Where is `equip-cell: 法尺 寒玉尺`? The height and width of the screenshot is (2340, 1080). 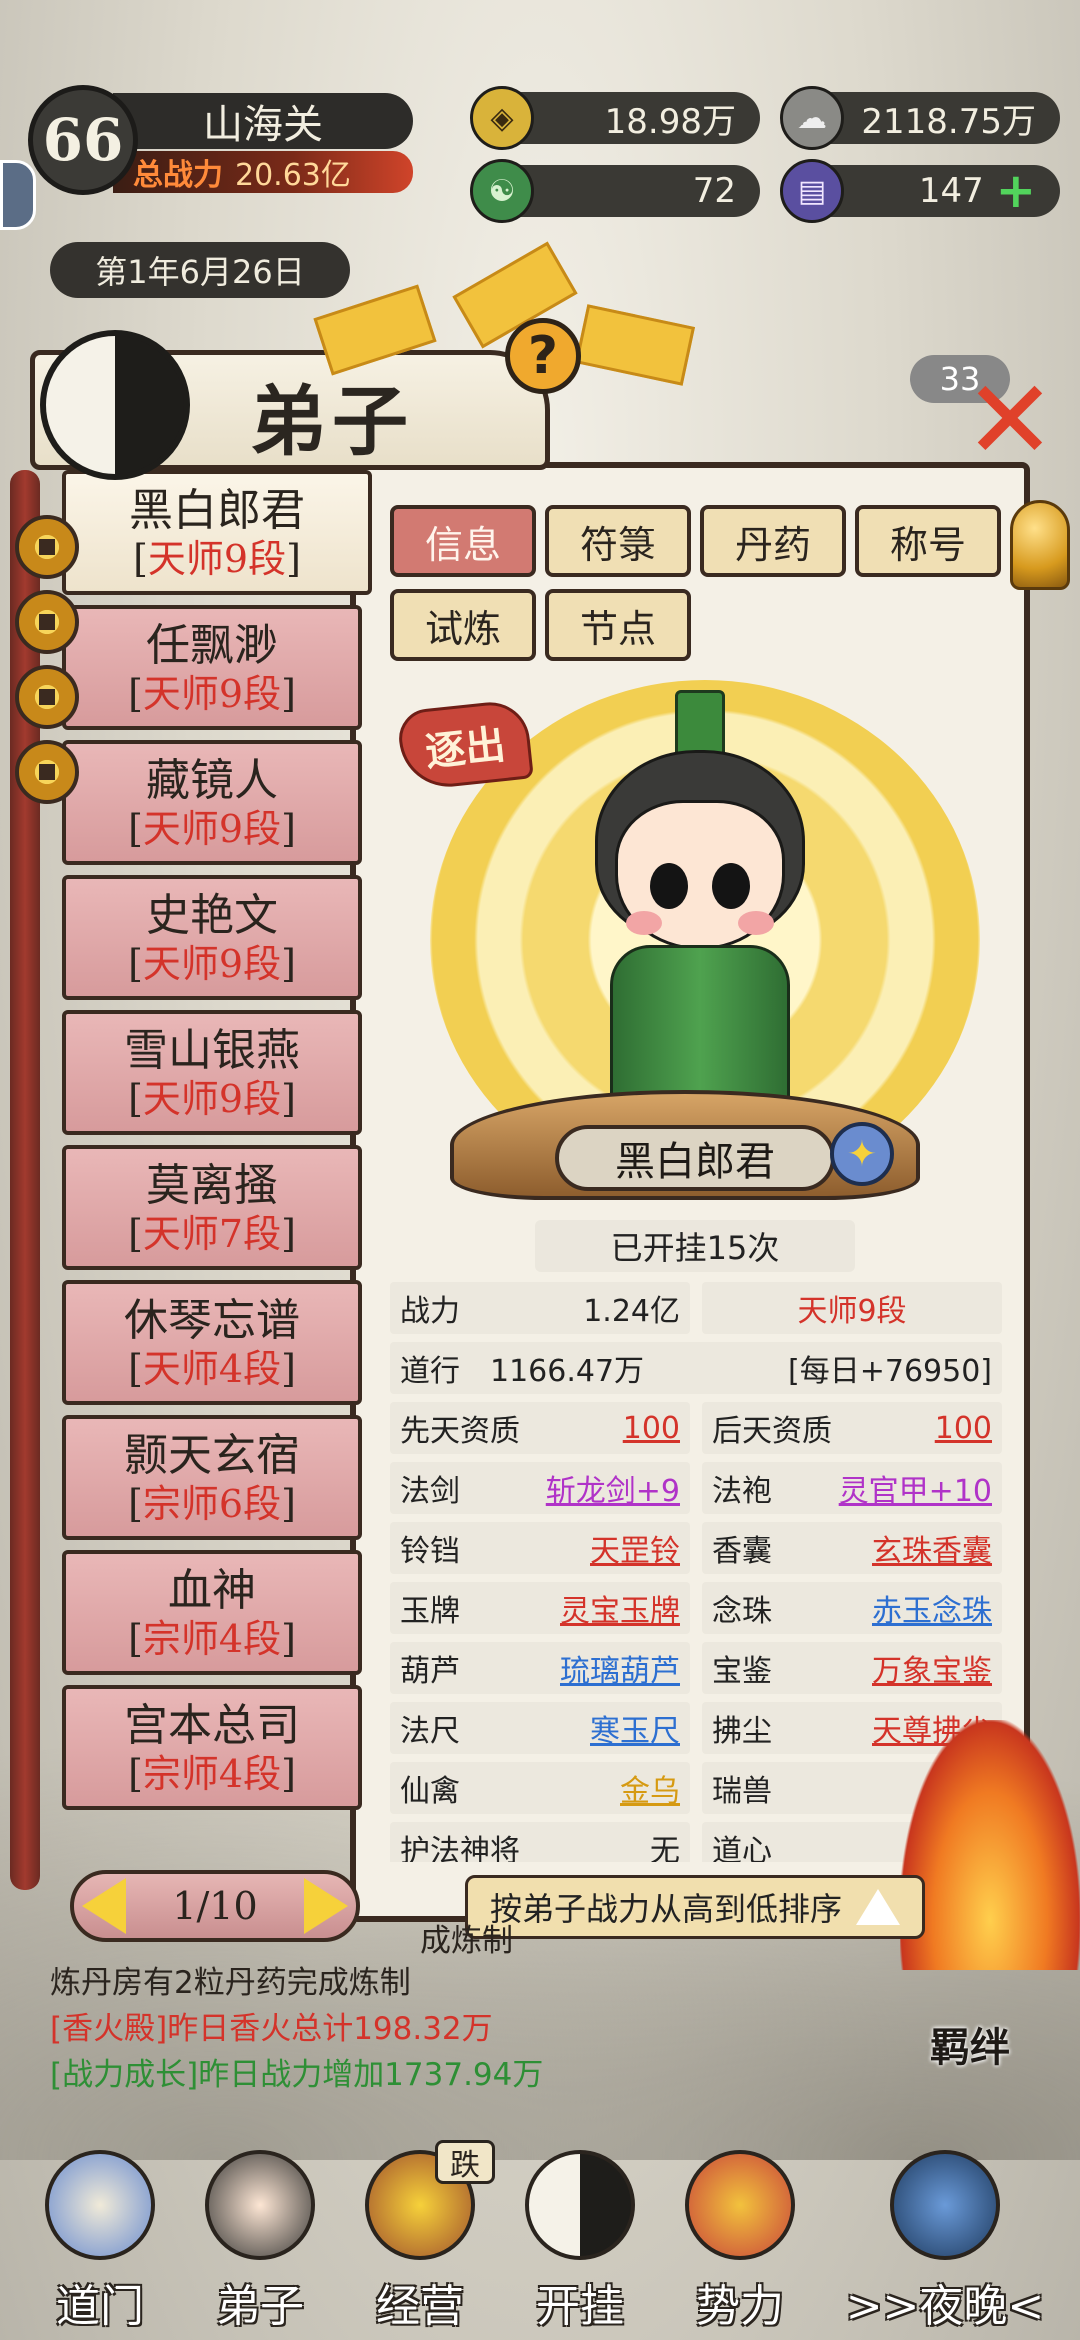
equip-cell: 法尺 寒玉尺 is located at coordinates (540, 1728).